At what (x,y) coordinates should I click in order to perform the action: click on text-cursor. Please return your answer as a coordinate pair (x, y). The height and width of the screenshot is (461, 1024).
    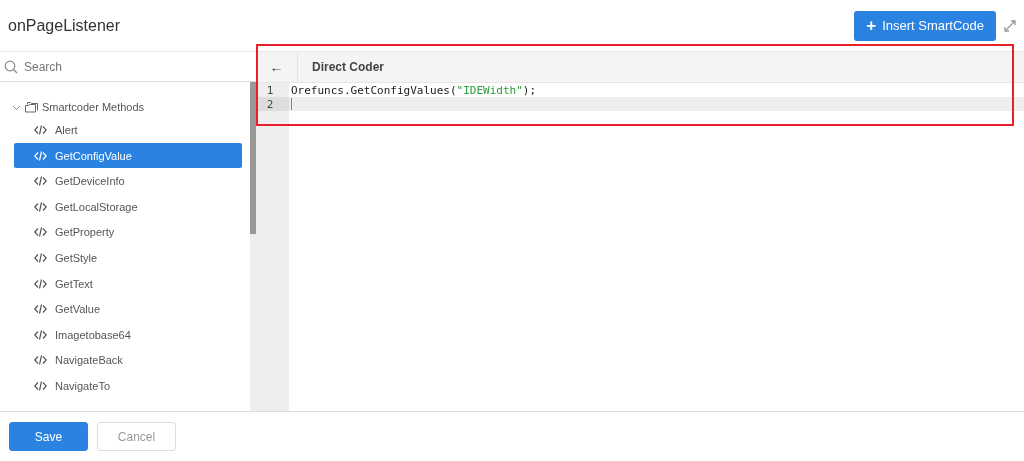
    Looking at the image, I should click on (291, 104).